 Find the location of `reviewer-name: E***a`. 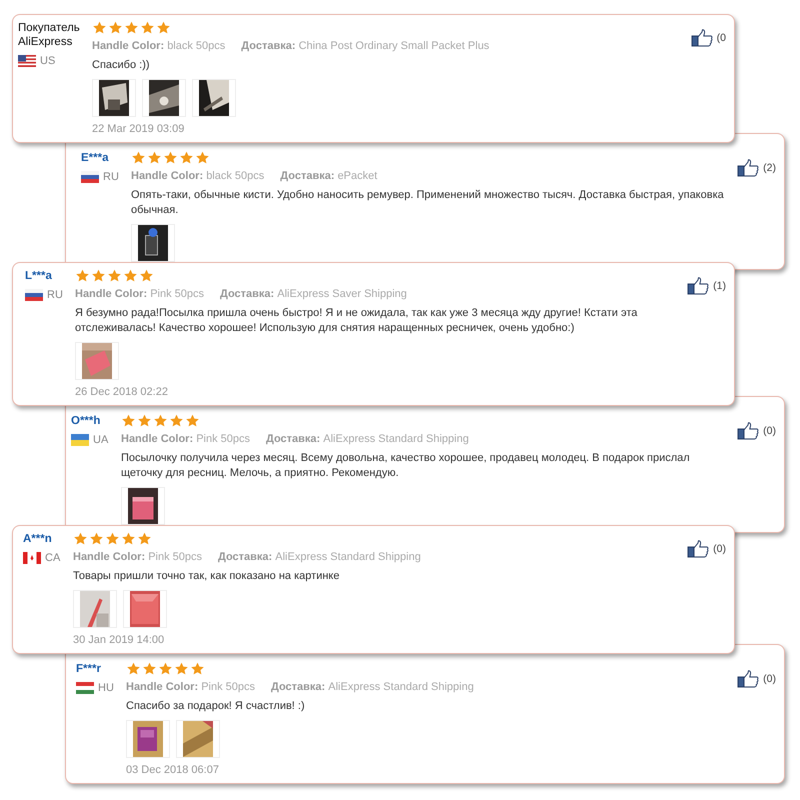

reviewer-name: E***a is located at coordinates (102, 158).